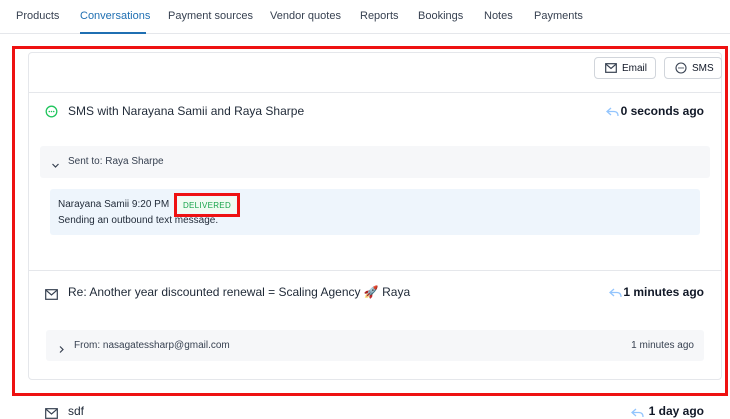 Image resolution: width=730 pixels, height=419 pixels. Describe the element at coordinates (662, 345) in the screenshot. I see `sender-time: 1 minutes ago` at that location.